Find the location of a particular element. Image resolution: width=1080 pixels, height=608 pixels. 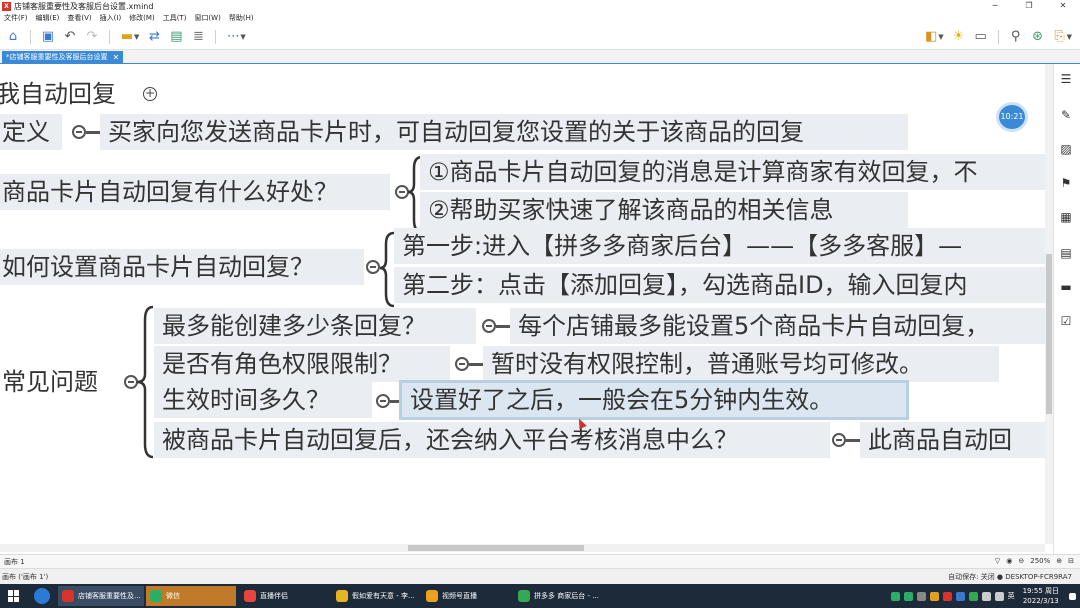

topic-faq-q1: 最多能创建多少条回复？ is located at coordinates (315, 326).